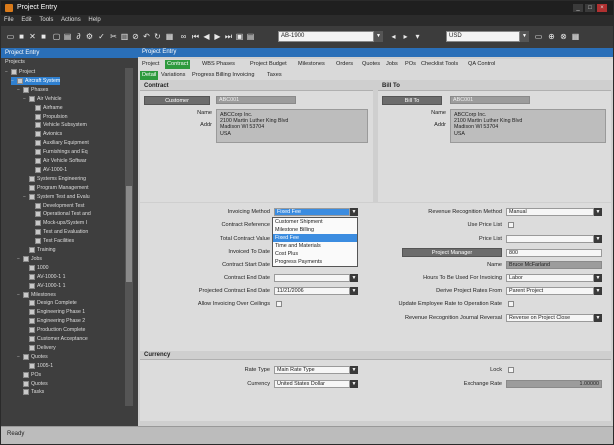 This screenshot has height=445, width=614. What do you see at coordinates (563, 36) in the screenshot?
I see `link-icon: ⊗` at bounding box center [563, 36].